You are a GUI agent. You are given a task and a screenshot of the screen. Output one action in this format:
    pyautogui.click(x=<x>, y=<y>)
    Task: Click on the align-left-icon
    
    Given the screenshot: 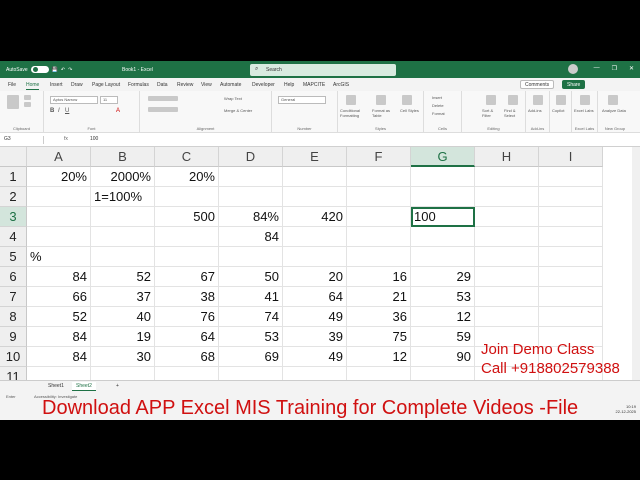 What is the action you would take?
    pyautogui.click(x=163, y=109)
    